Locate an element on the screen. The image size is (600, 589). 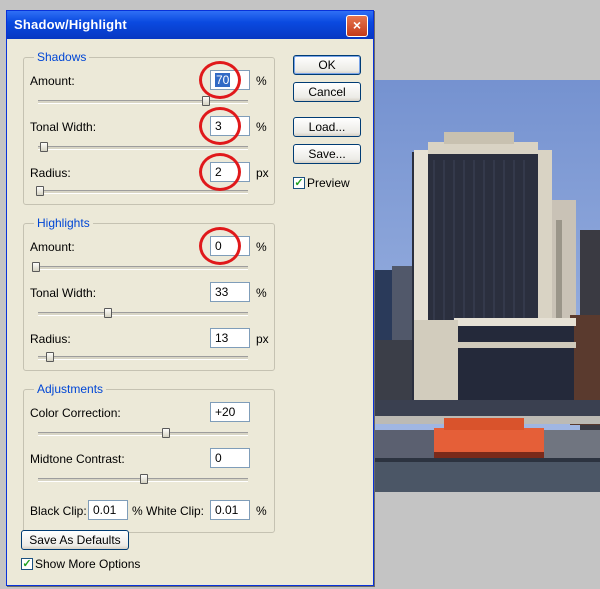
highlights-tonal-width-unit: % is located at coordinates (261, 293).